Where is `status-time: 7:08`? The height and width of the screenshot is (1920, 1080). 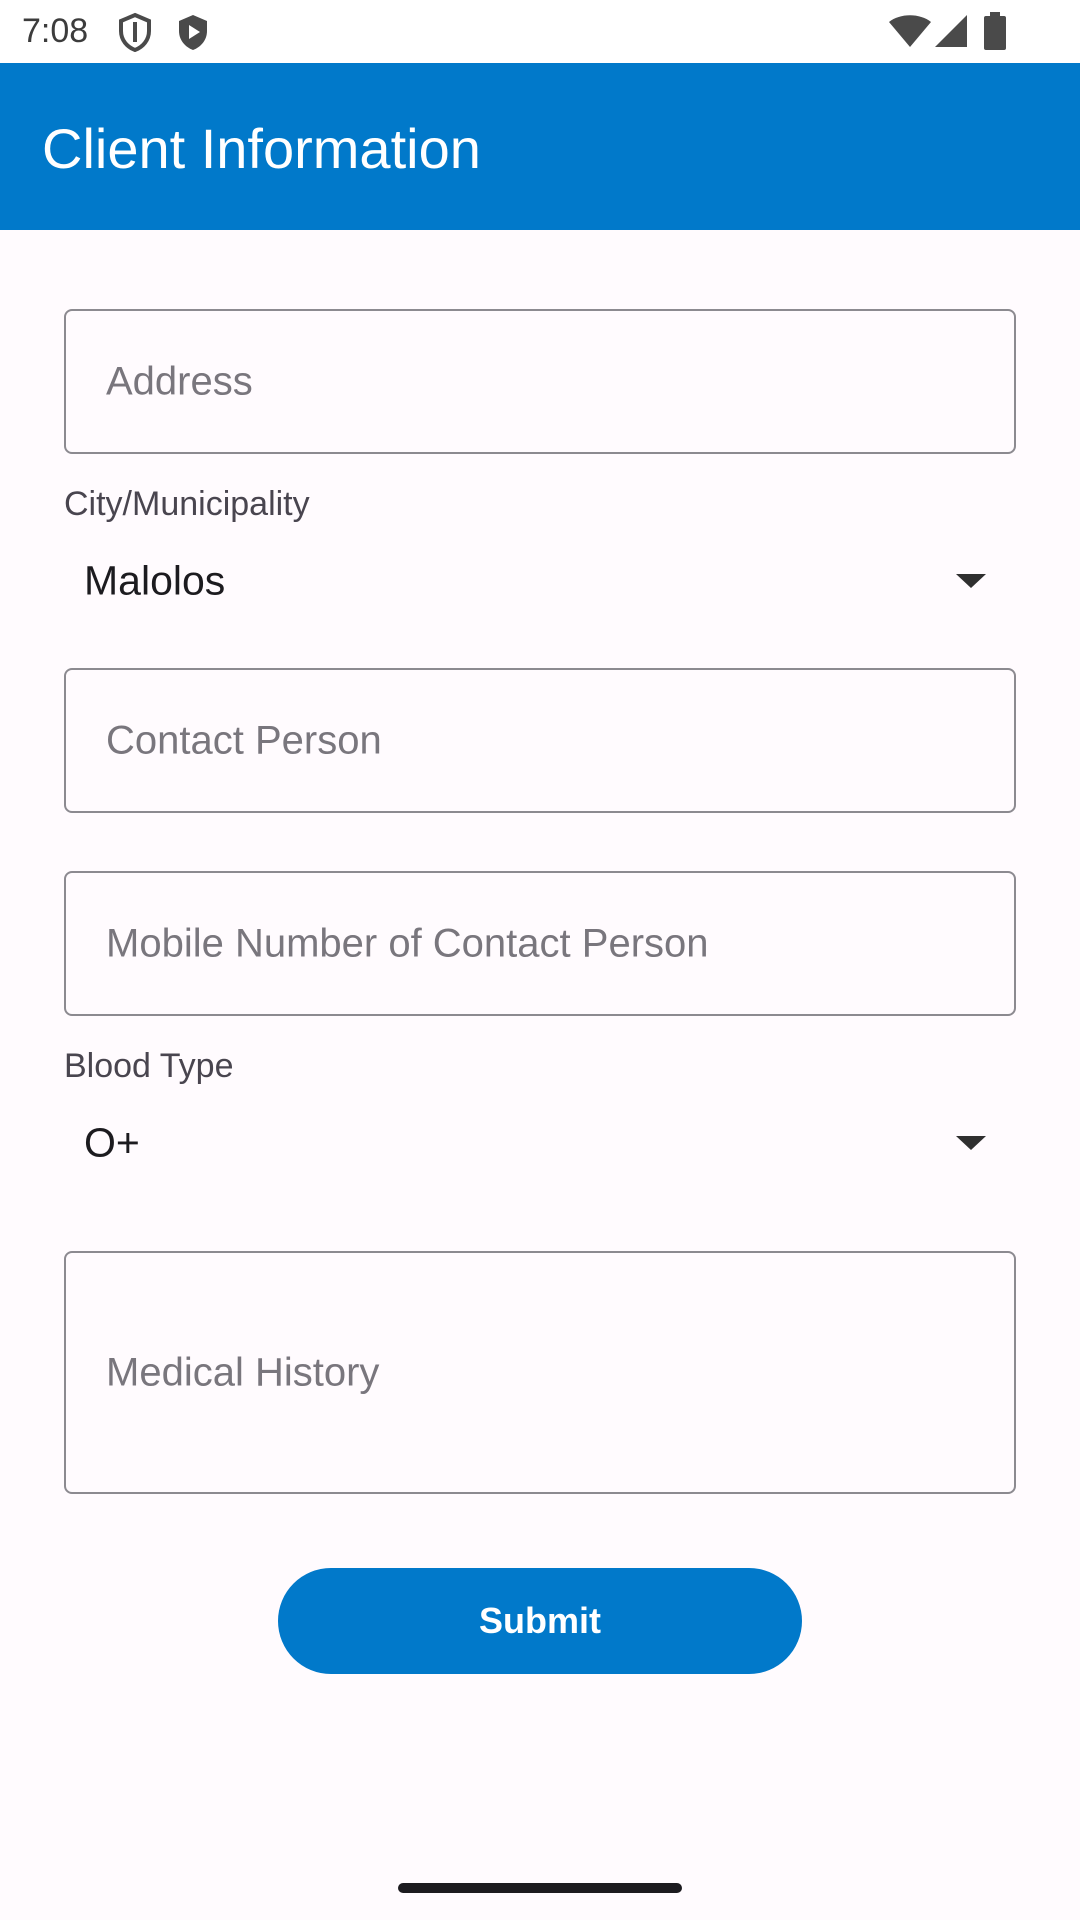
status-time: 7:08 is located at coordinates (55, 31).